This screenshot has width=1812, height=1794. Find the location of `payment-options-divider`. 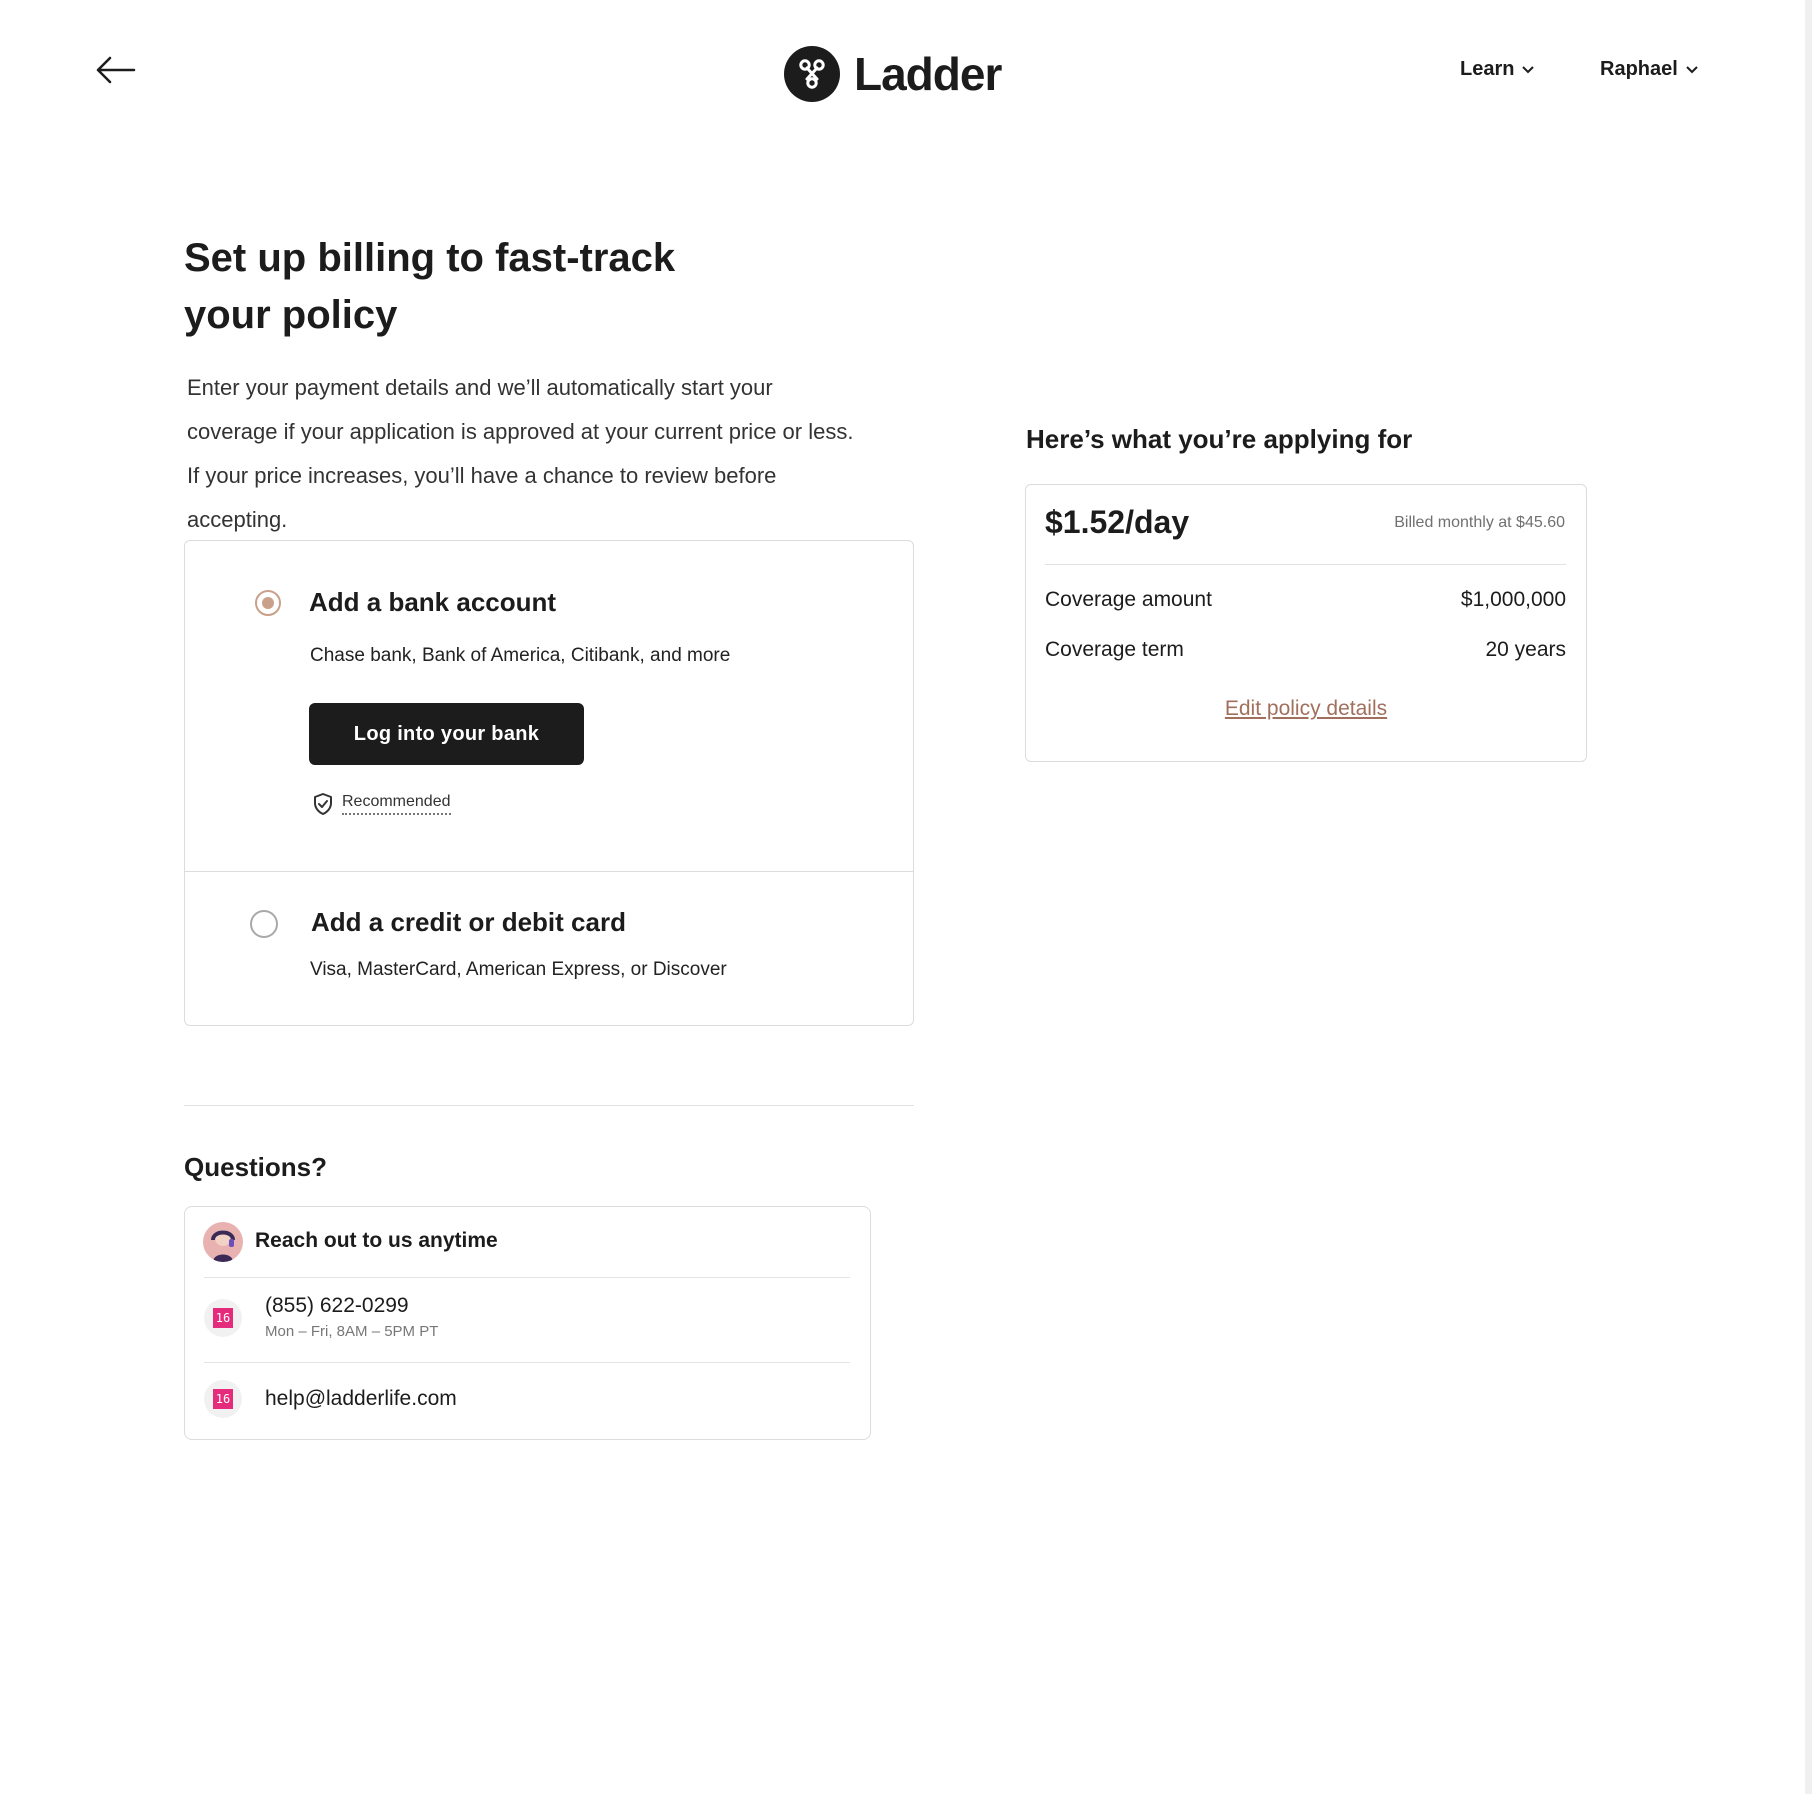

payment-options-divider is located at coordinates (549, 871).